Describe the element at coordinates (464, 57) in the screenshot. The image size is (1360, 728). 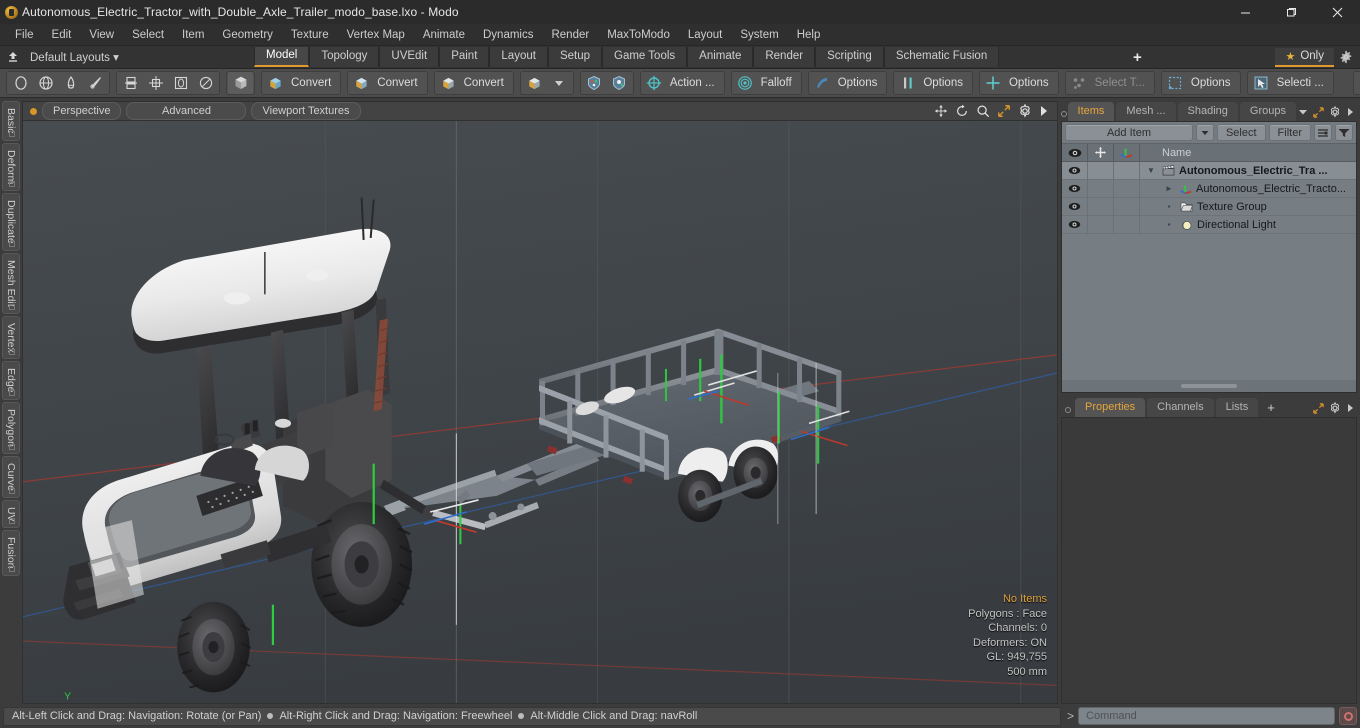
I see `layout-tab-paint: Paint` at that location.